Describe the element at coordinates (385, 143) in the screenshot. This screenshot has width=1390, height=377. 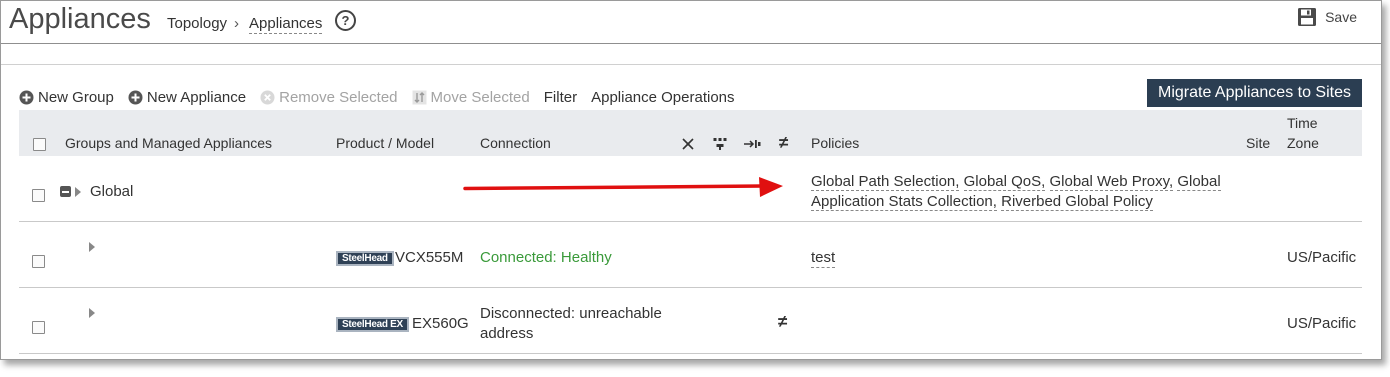
I see `column-header-product: Product / Model` at that location.